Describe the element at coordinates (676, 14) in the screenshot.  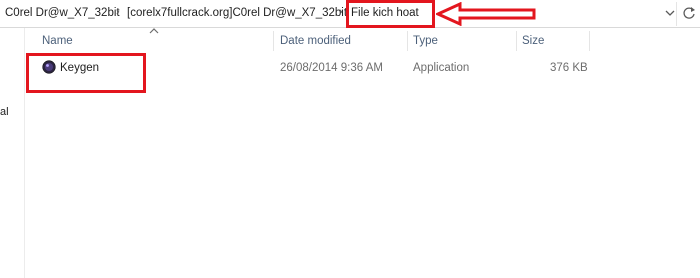
I see `divider` at that location.